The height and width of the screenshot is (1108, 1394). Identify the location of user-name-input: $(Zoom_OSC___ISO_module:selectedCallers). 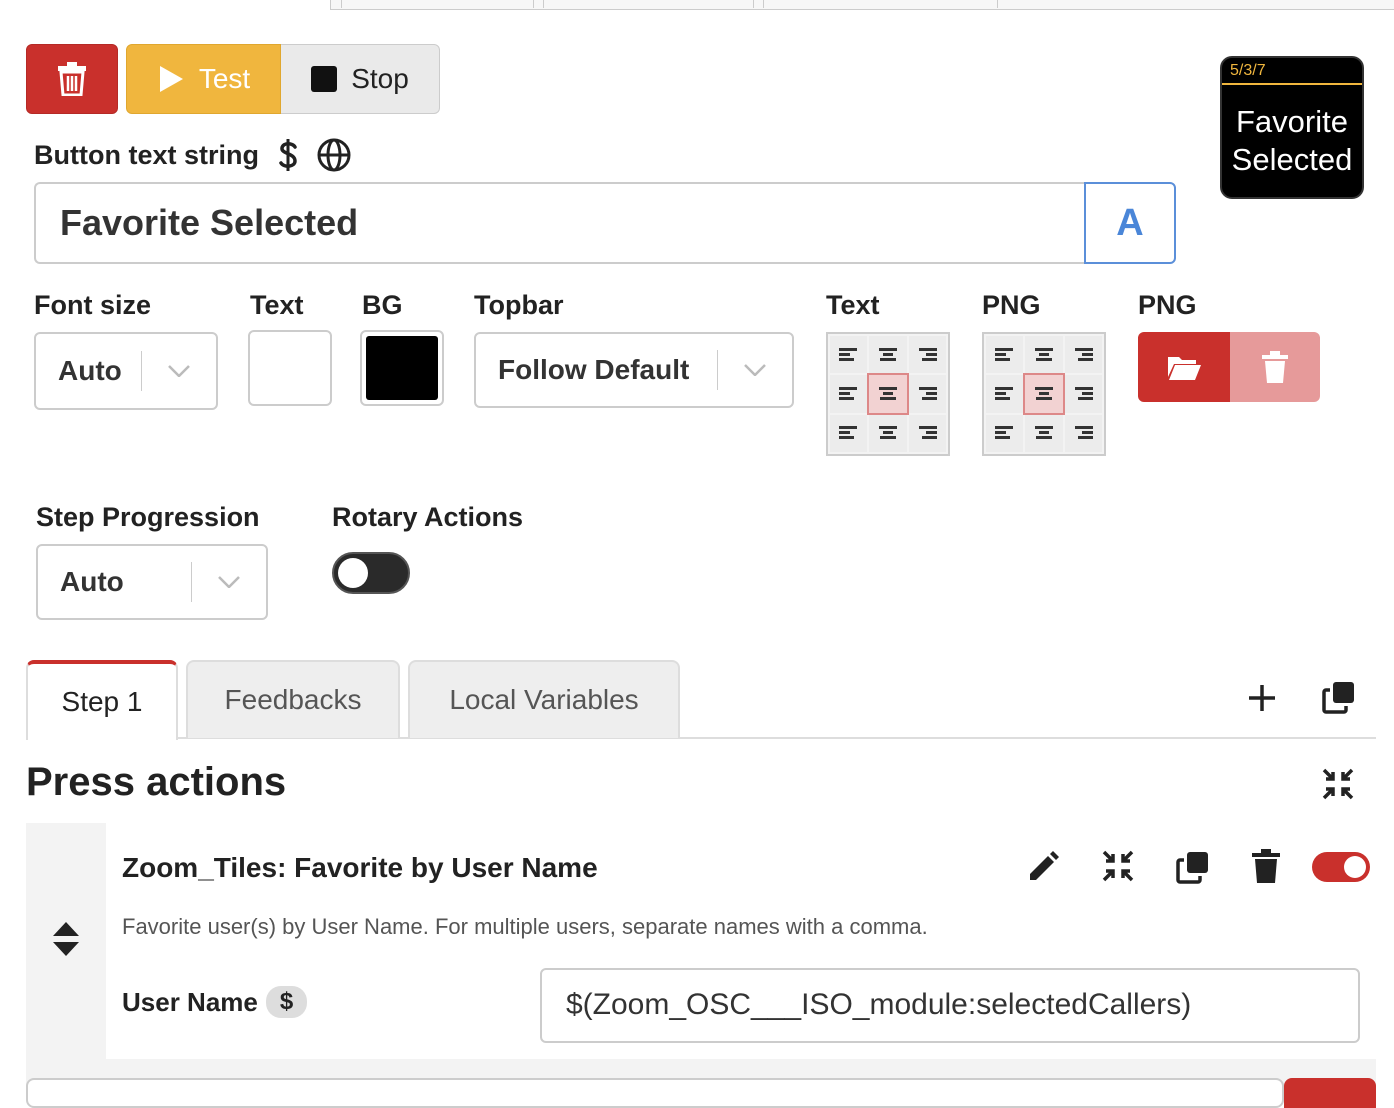
(950, 1005).